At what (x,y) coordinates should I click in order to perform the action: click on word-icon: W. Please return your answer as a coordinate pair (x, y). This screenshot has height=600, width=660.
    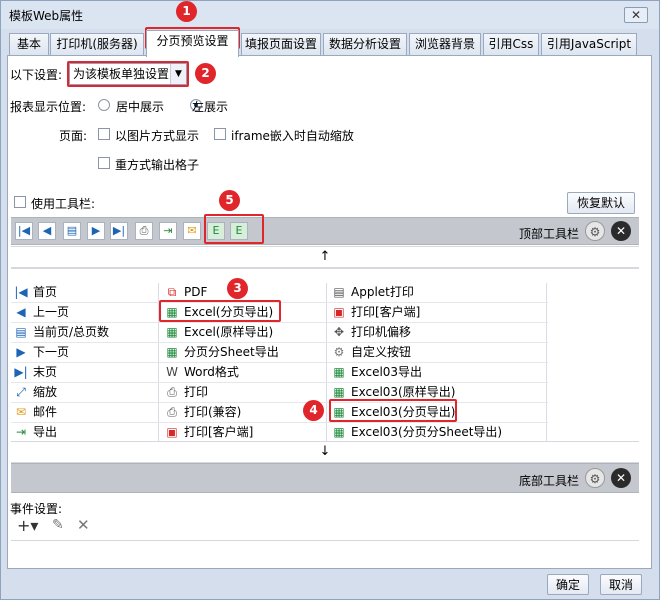
    Looking at the image, I should click on (172, 372).